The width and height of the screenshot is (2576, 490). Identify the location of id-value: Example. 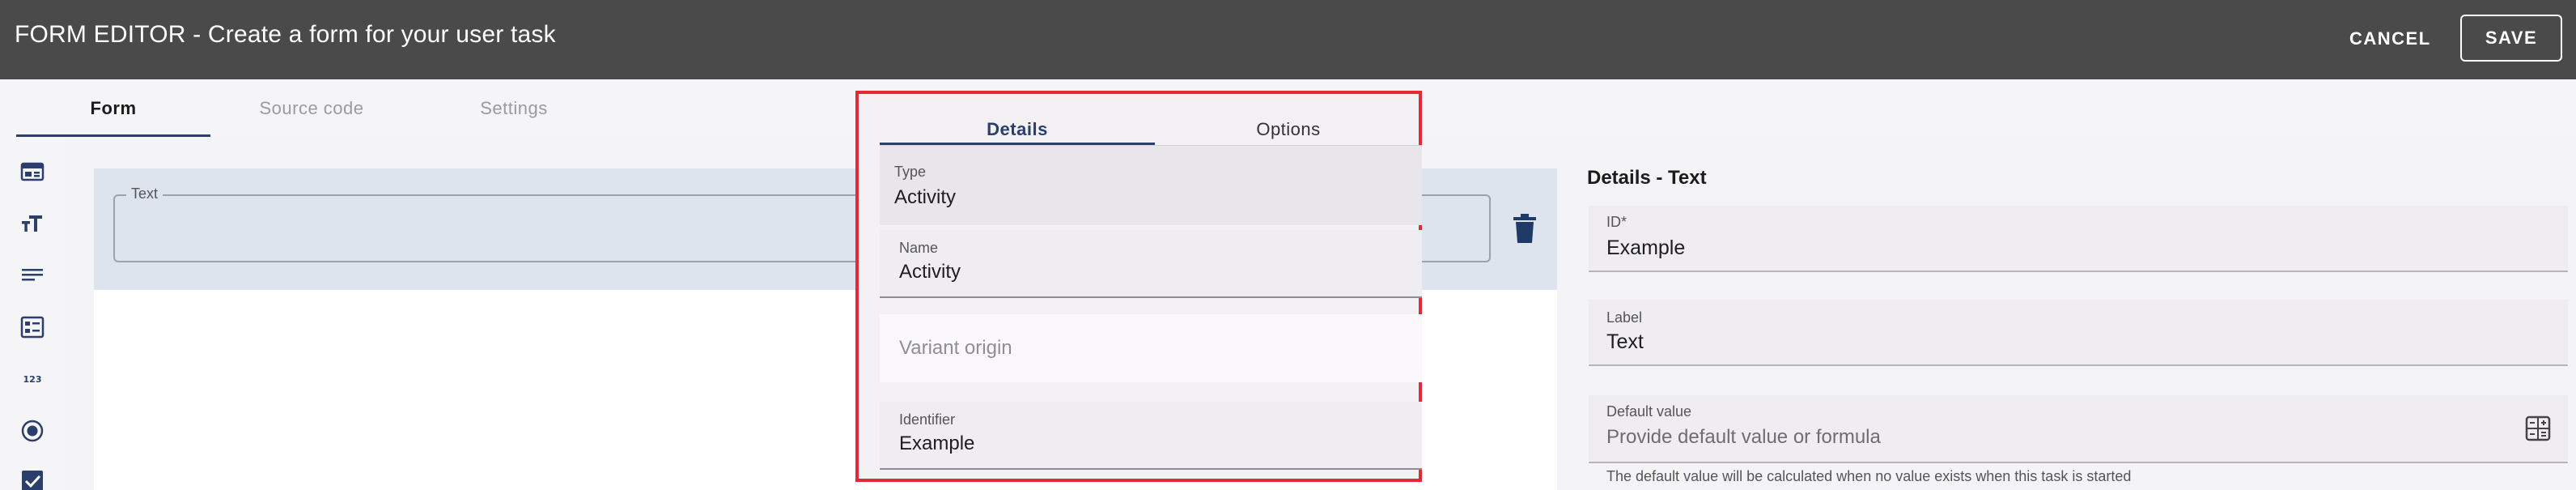
(1646, 247).